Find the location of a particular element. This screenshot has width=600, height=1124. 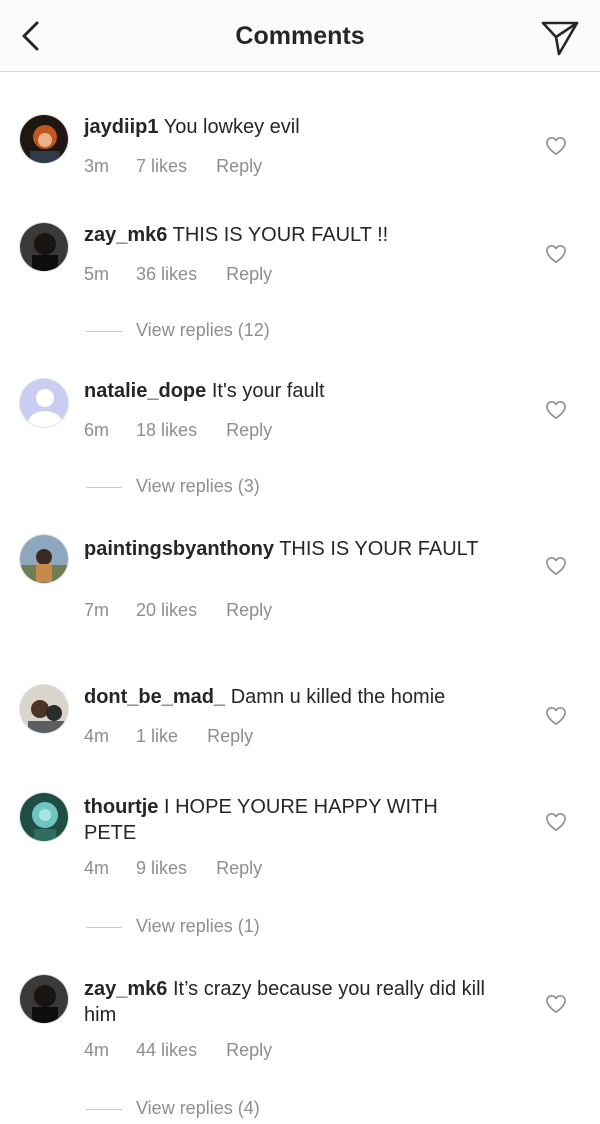

username: dont_be_mad_ is located at coordinates (154, 697).